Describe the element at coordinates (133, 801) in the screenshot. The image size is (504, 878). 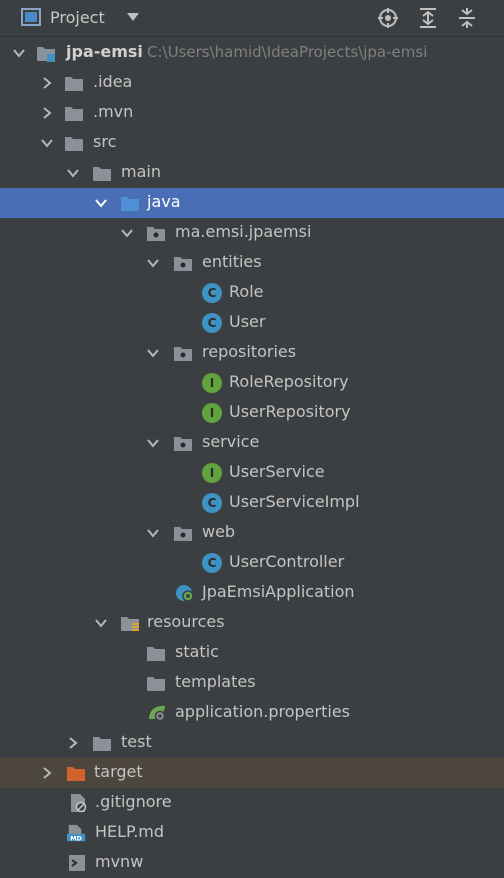
I see `gitignore-label: .gitignore` at that location.